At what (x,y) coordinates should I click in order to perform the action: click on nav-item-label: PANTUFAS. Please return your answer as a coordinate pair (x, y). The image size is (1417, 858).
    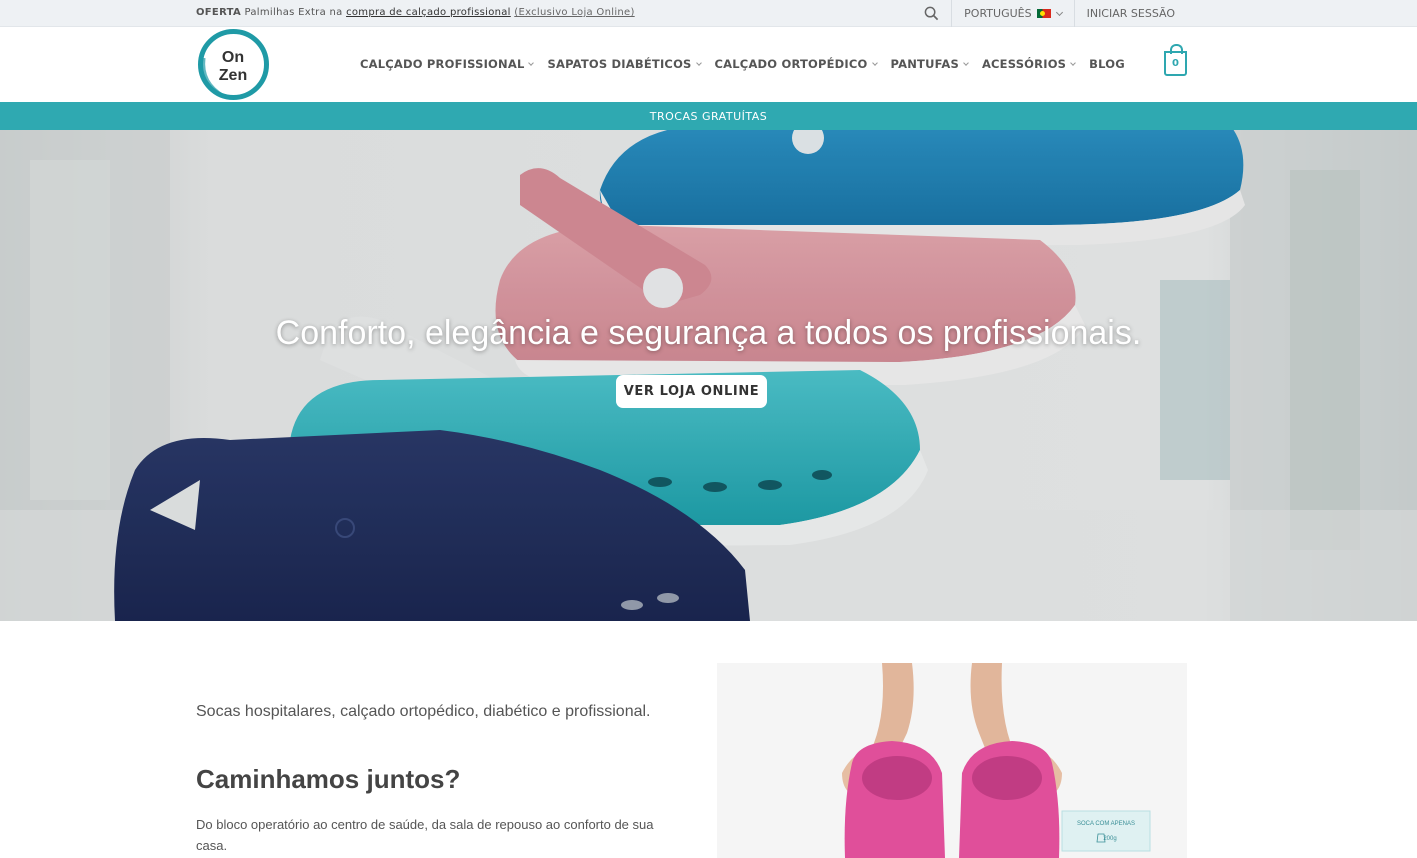
    Looking at the image, I should click on (924, 64).